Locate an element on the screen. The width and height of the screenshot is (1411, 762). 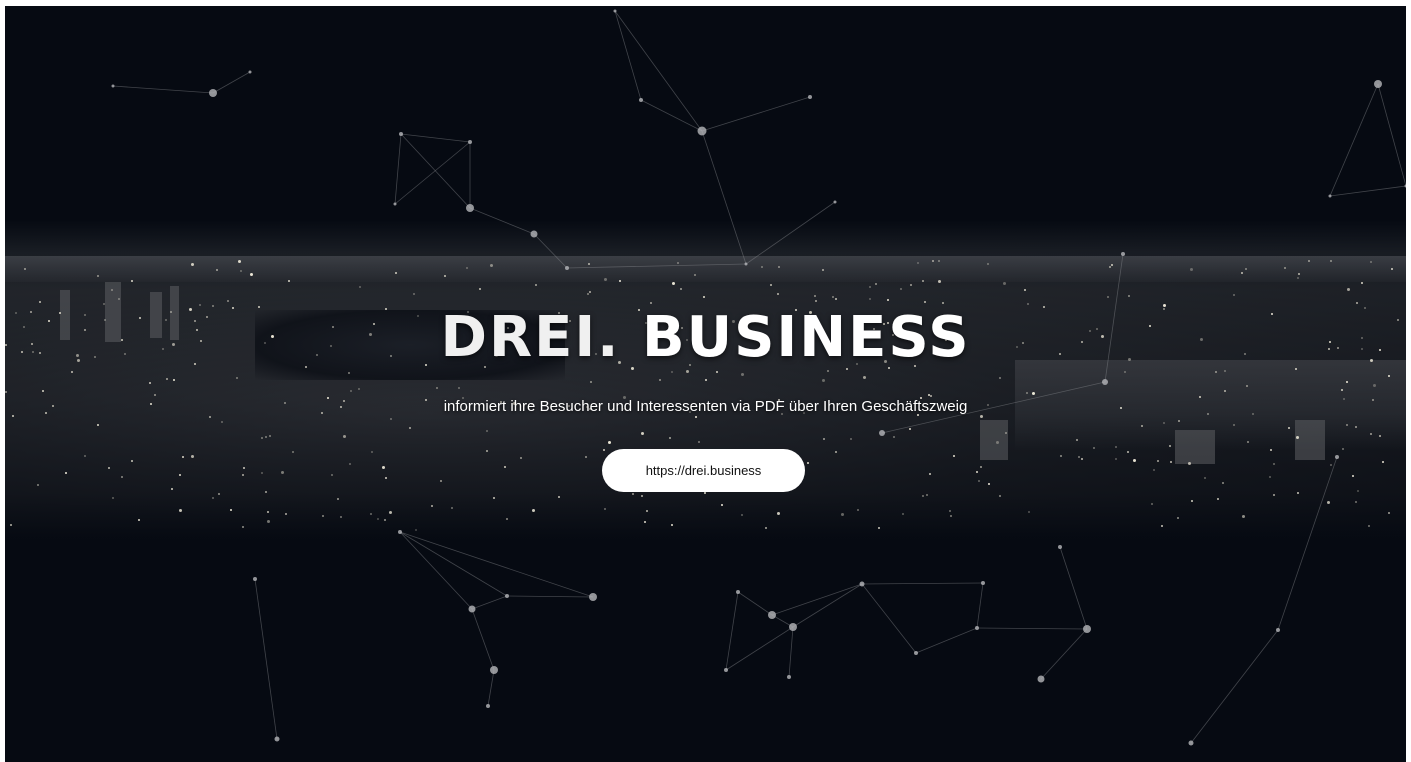
website-url-button: https://drei.business is located at coordinates (703, 470).